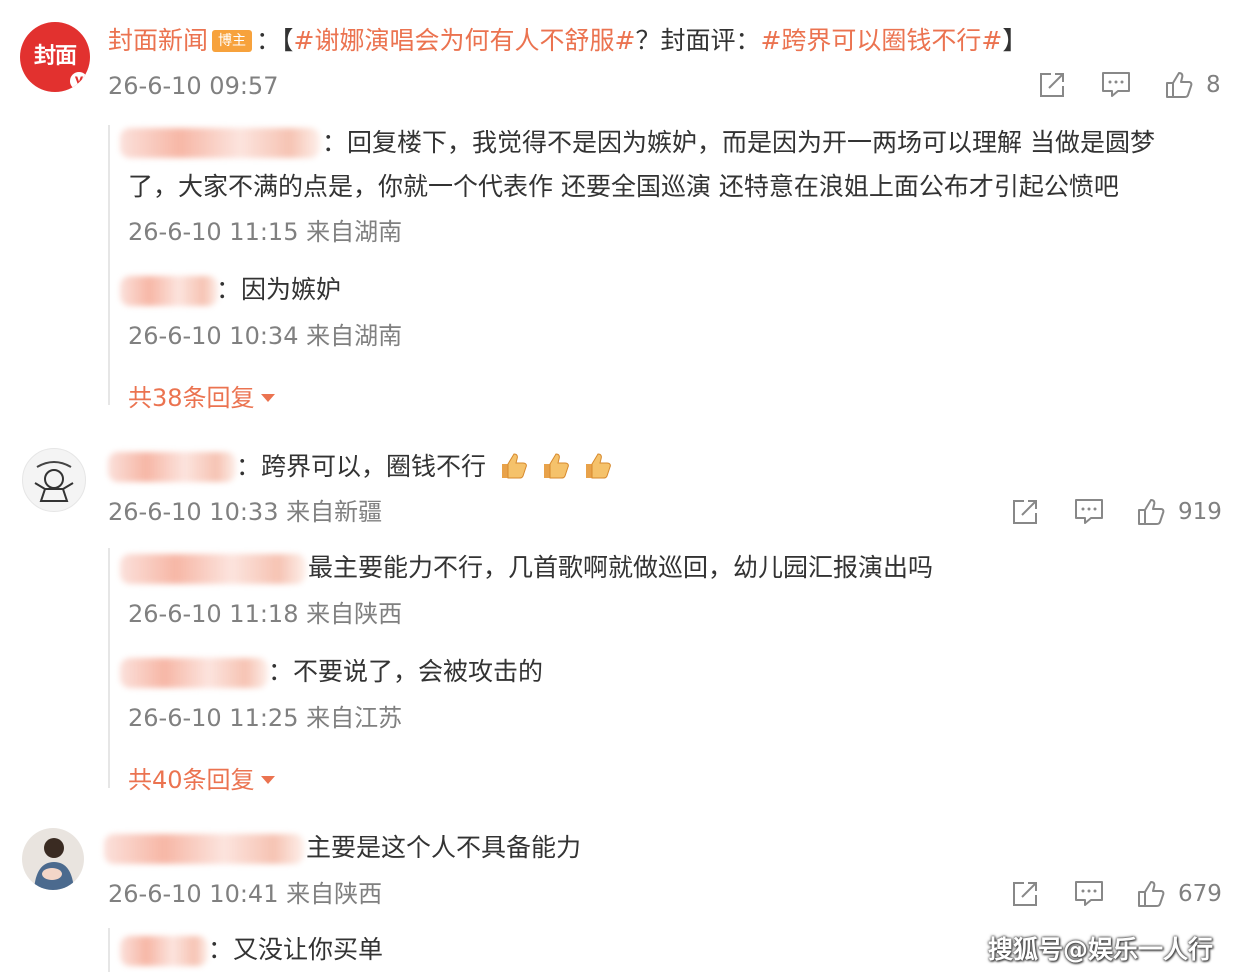  Describe the element at coordinates (79, 81) in the screenshot. I see `verified-icon: v` at that location.